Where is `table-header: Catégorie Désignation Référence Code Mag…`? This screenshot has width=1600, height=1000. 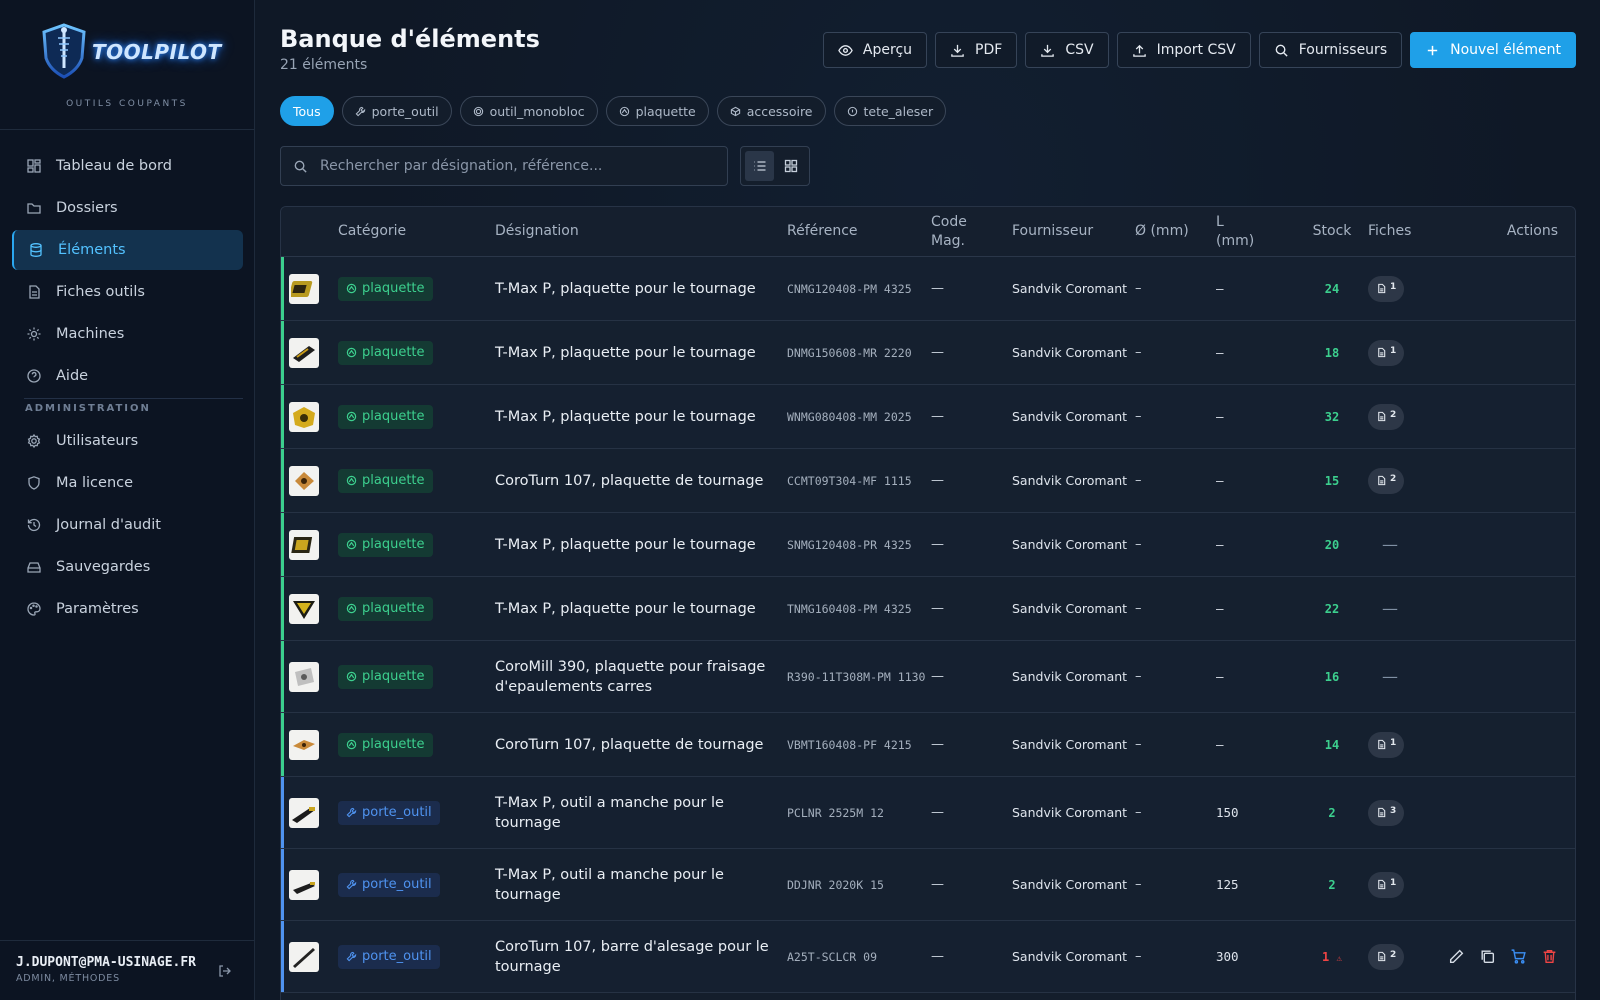 table-header: Catégorie Désignation Référence Code Mag… is located at coordinates (928, 232).